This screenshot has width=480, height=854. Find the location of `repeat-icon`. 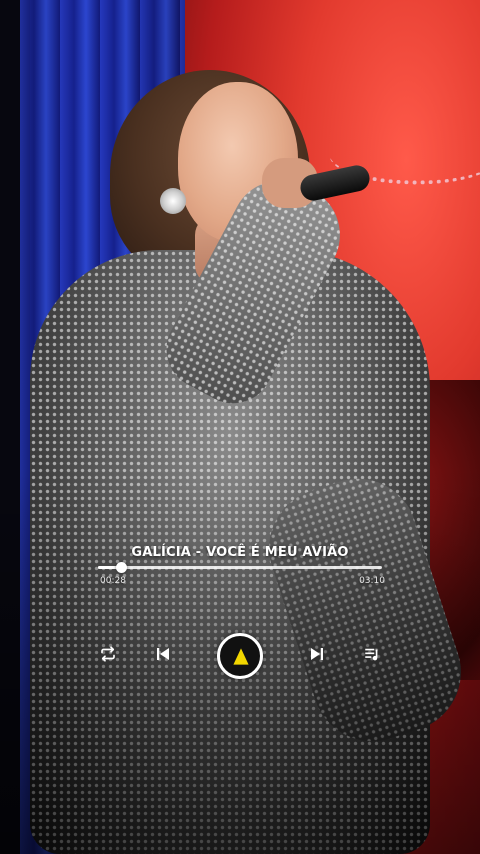

repeat-icon is located at coordinates (108, 654).